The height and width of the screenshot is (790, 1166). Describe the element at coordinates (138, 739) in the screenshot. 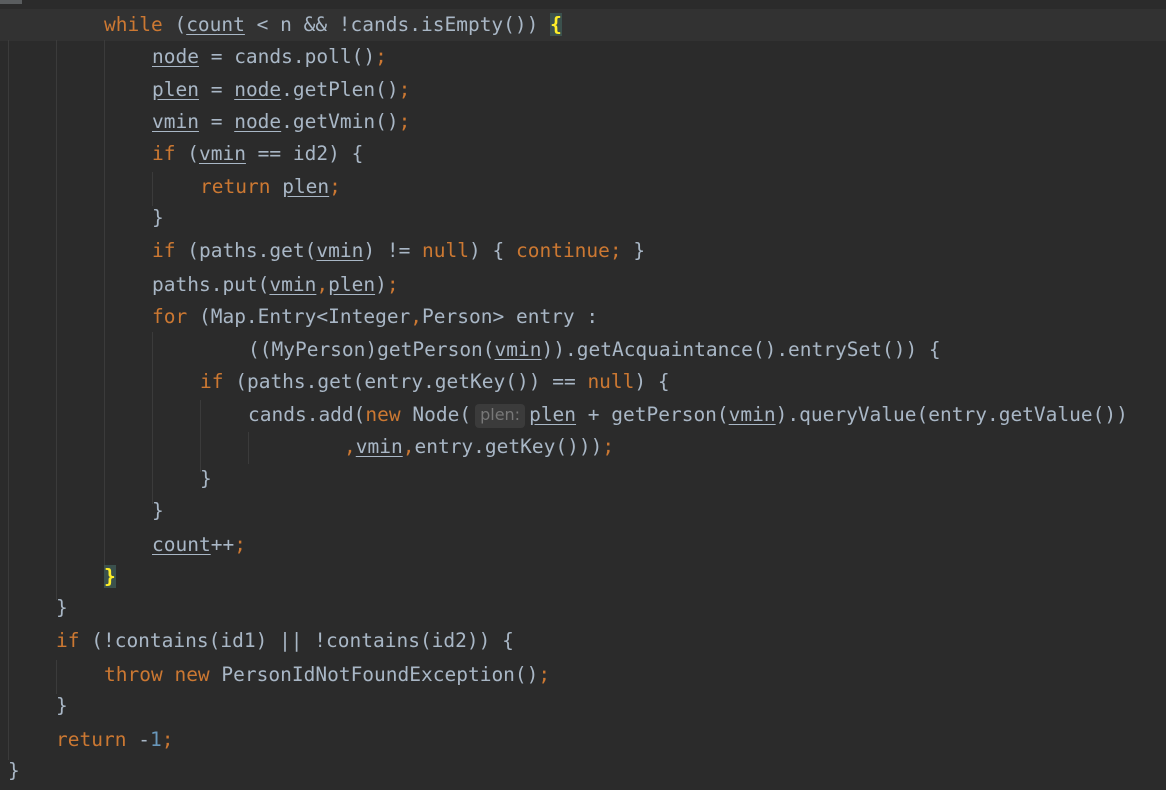

I see `code-token: -` at that location.